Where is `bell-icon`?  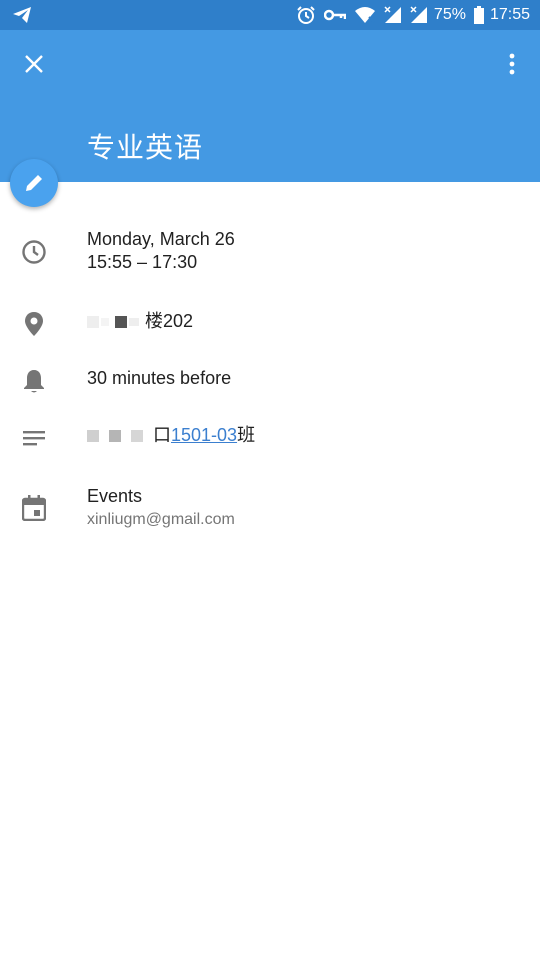 bell-icon is located at coordinates (34, 381).